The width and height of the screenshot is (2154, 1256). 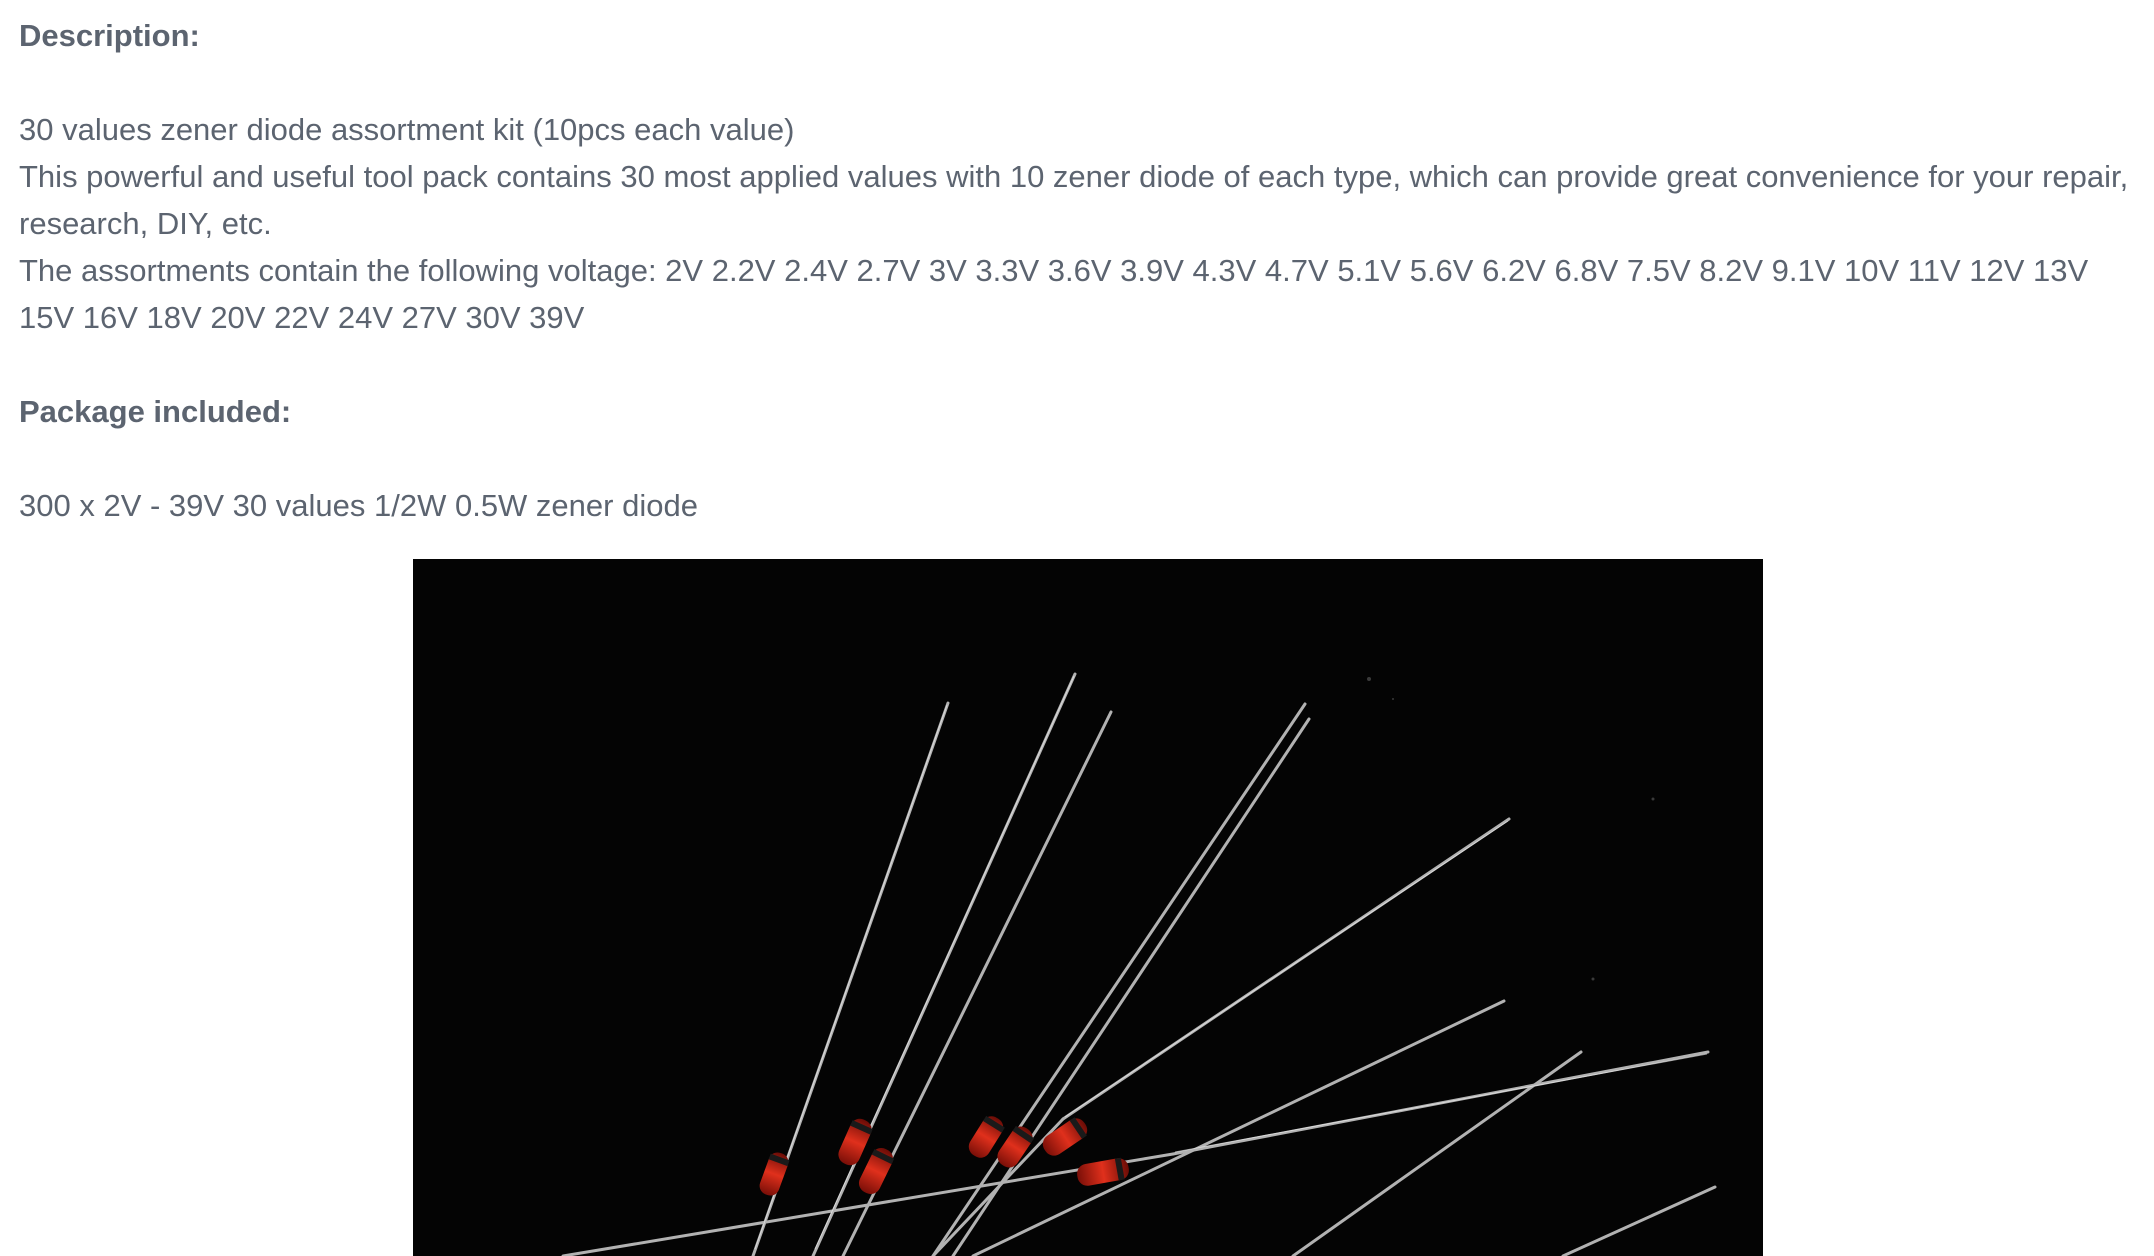 I want to click on package-heading: Package included:, so click(x=155, y=411).